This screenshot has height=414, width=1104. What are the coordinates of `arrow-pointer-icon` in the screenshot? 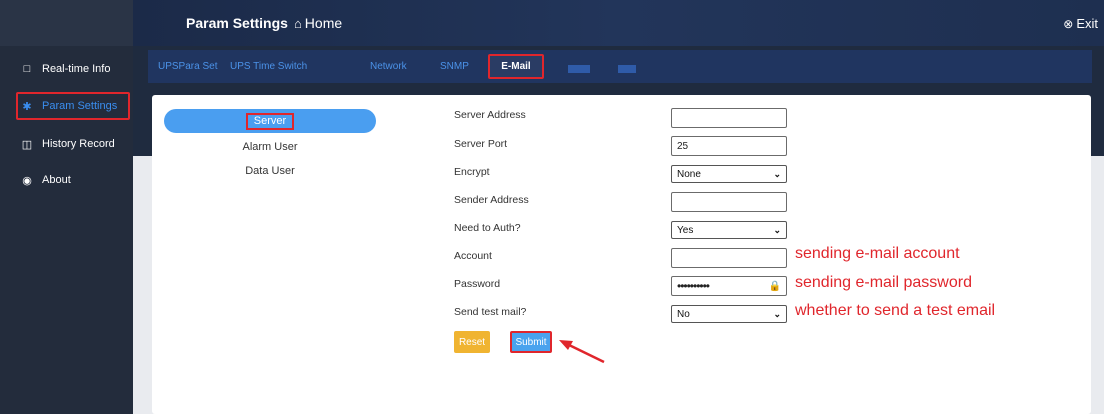 It's located at (582, 352).